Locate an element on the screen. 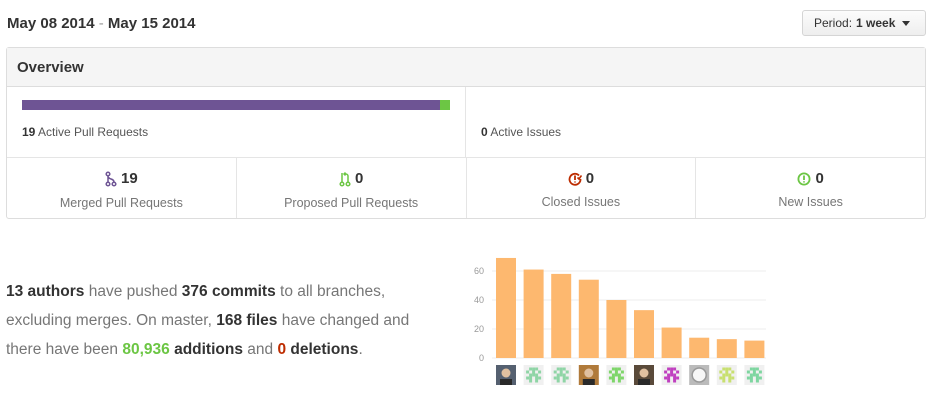 This screenshot has width=930, height=407. y-tick-label: 60 is located at coordinates (479, 271).